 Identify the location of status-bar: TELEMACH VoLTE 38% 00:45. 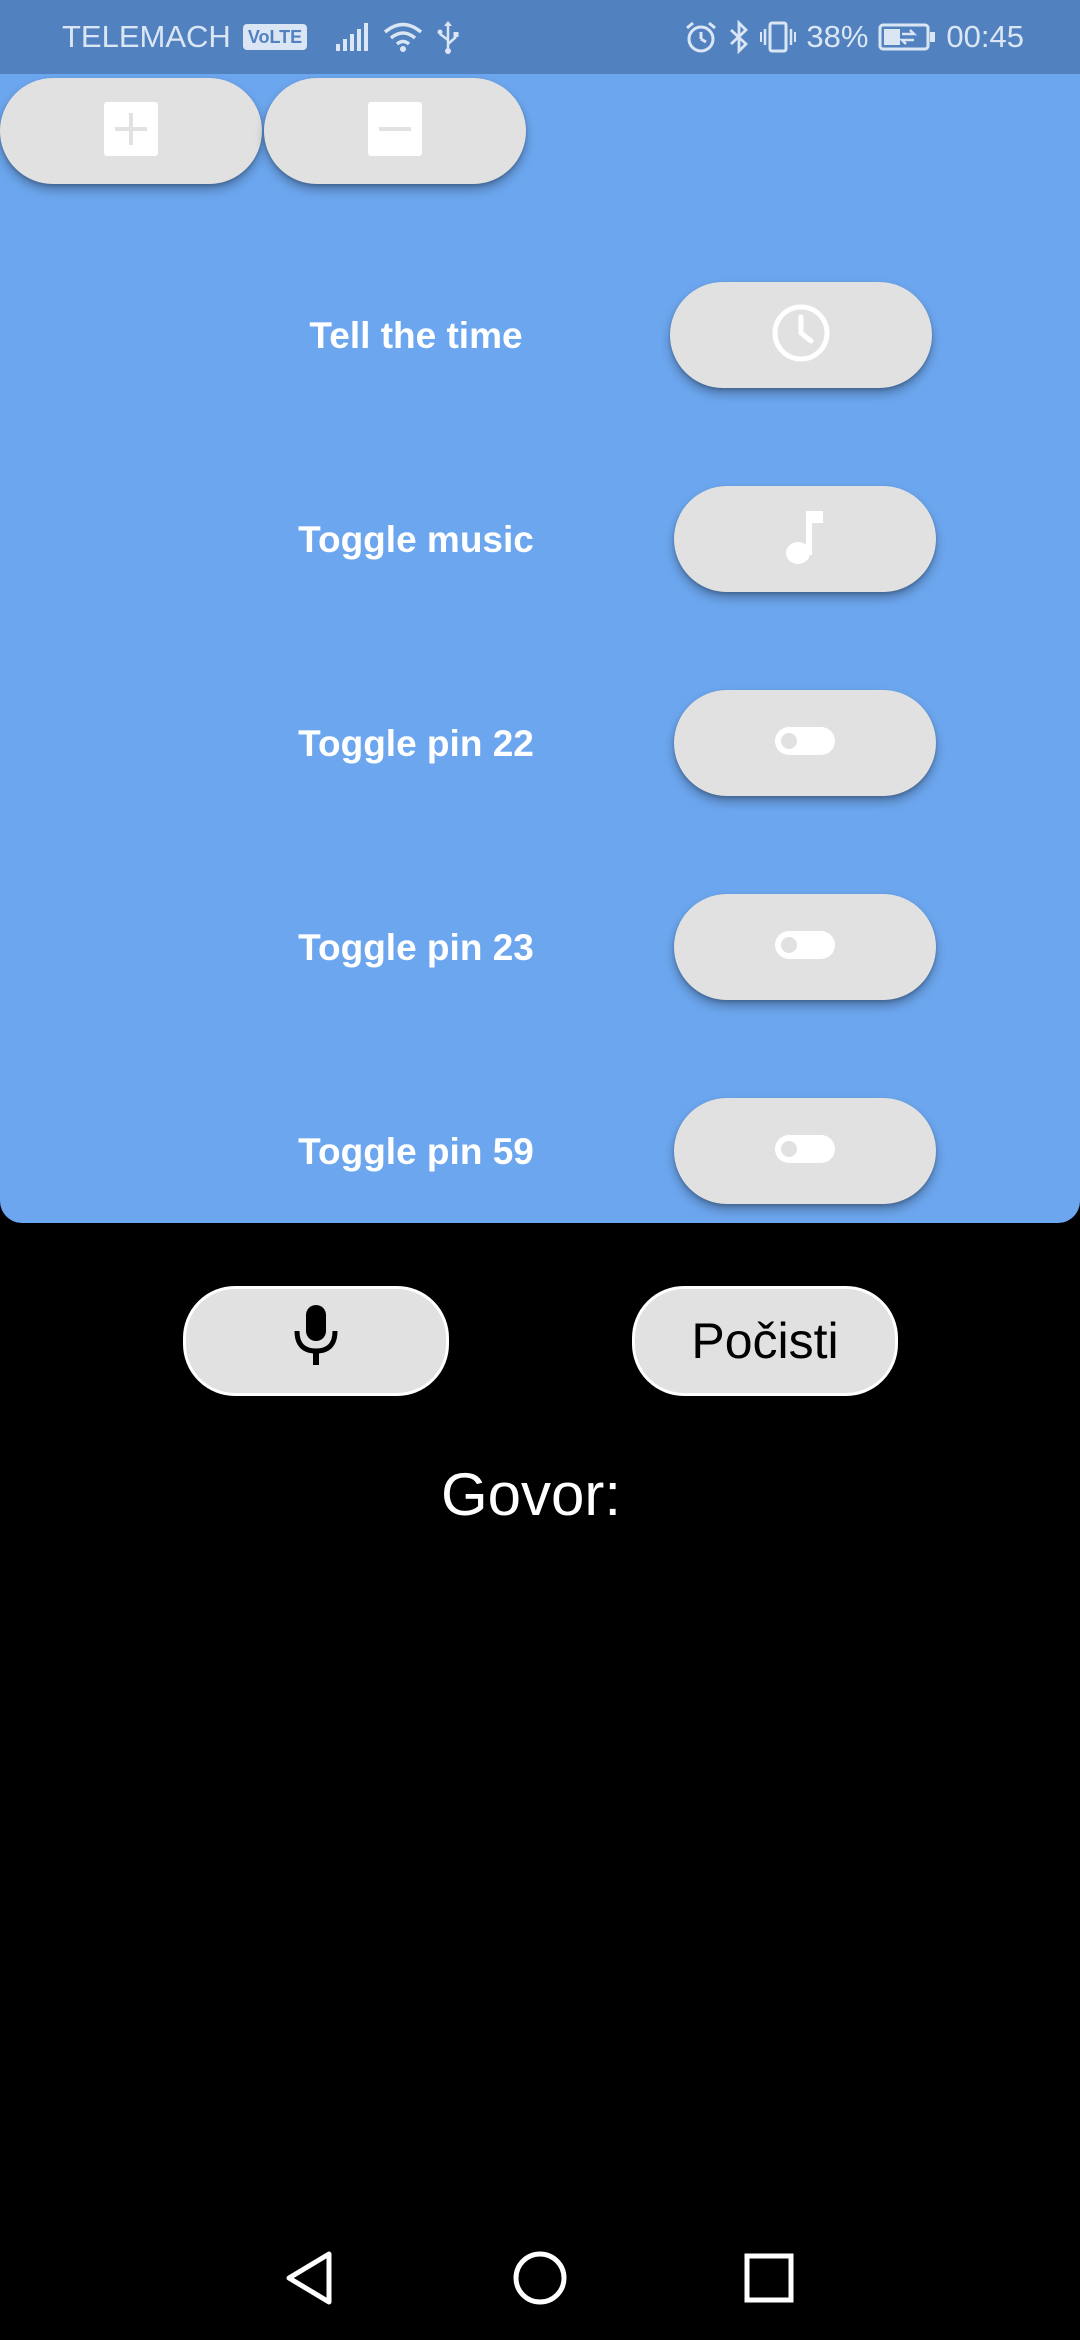
(540, 37).